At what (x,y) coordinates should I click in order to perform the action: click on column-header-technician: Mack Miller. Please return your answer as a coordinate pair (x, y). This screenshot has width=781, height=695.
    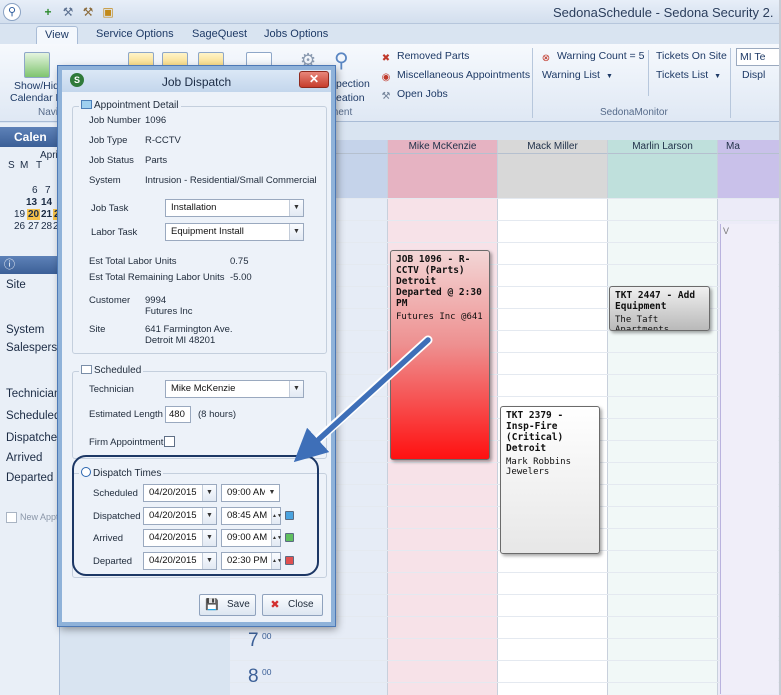
    Looking at the image, I should click on (553, 147).